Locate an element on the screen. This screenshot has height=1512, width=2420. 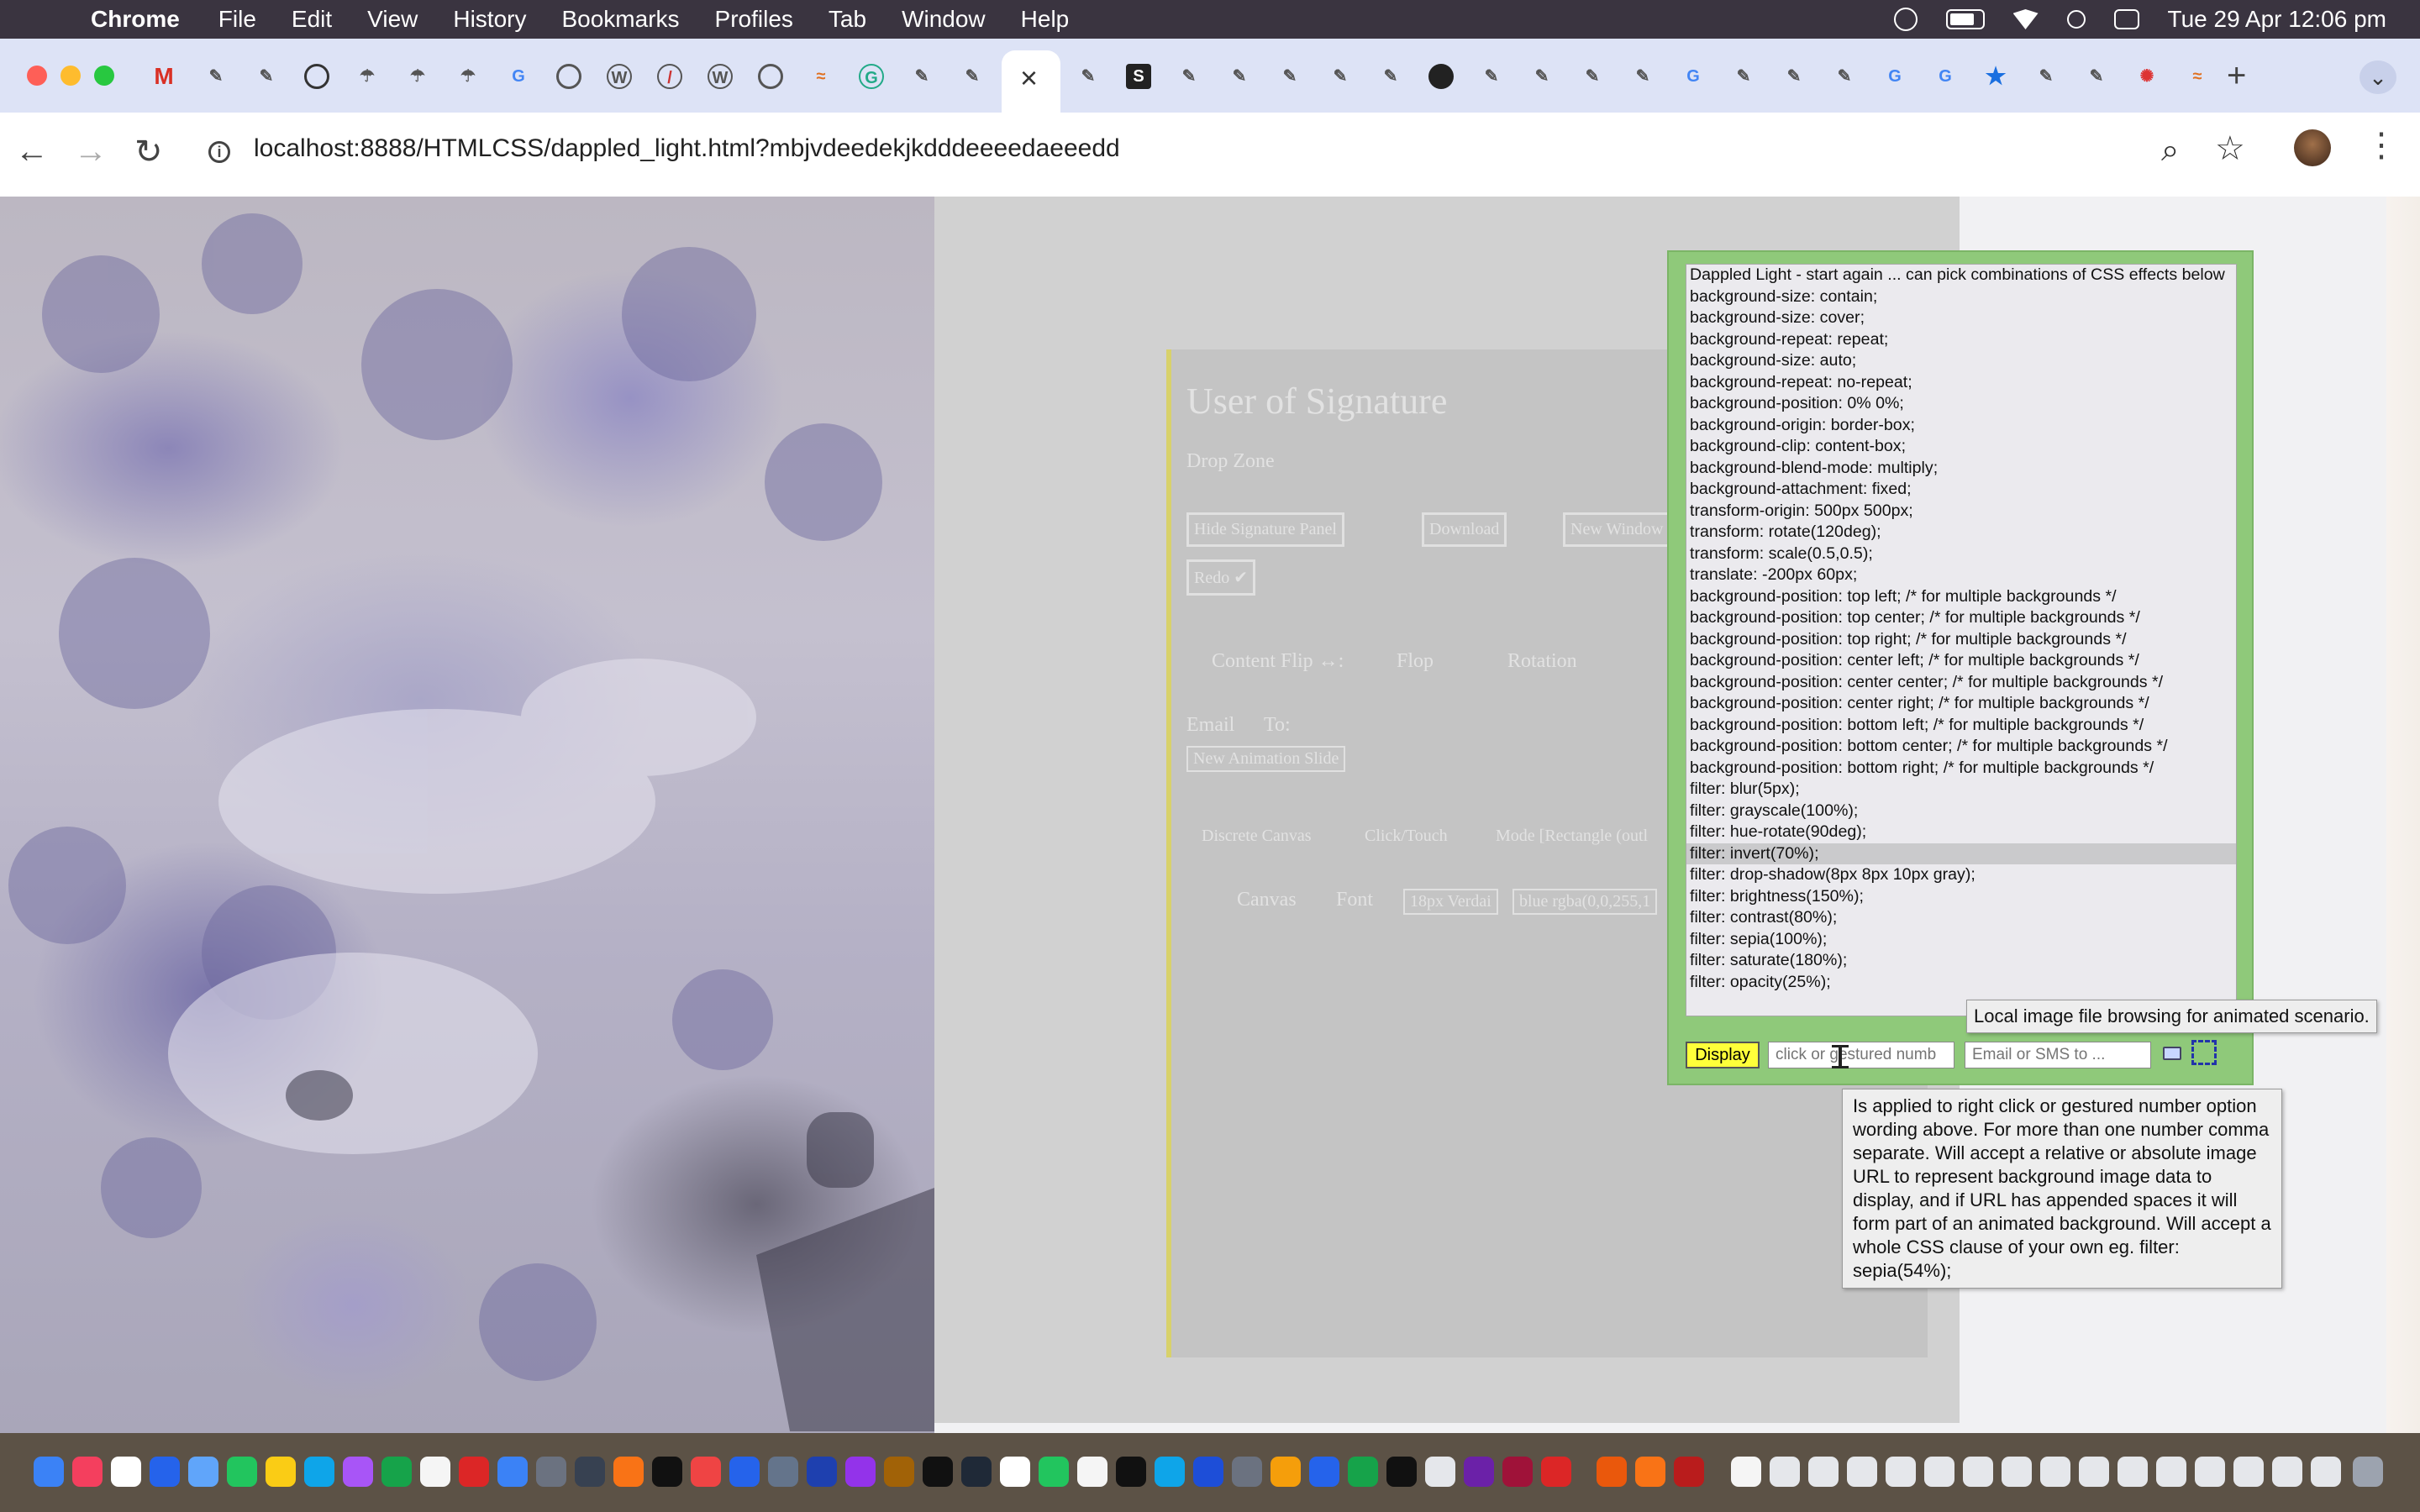
maps-icon is located at coordinates (319, 1472).